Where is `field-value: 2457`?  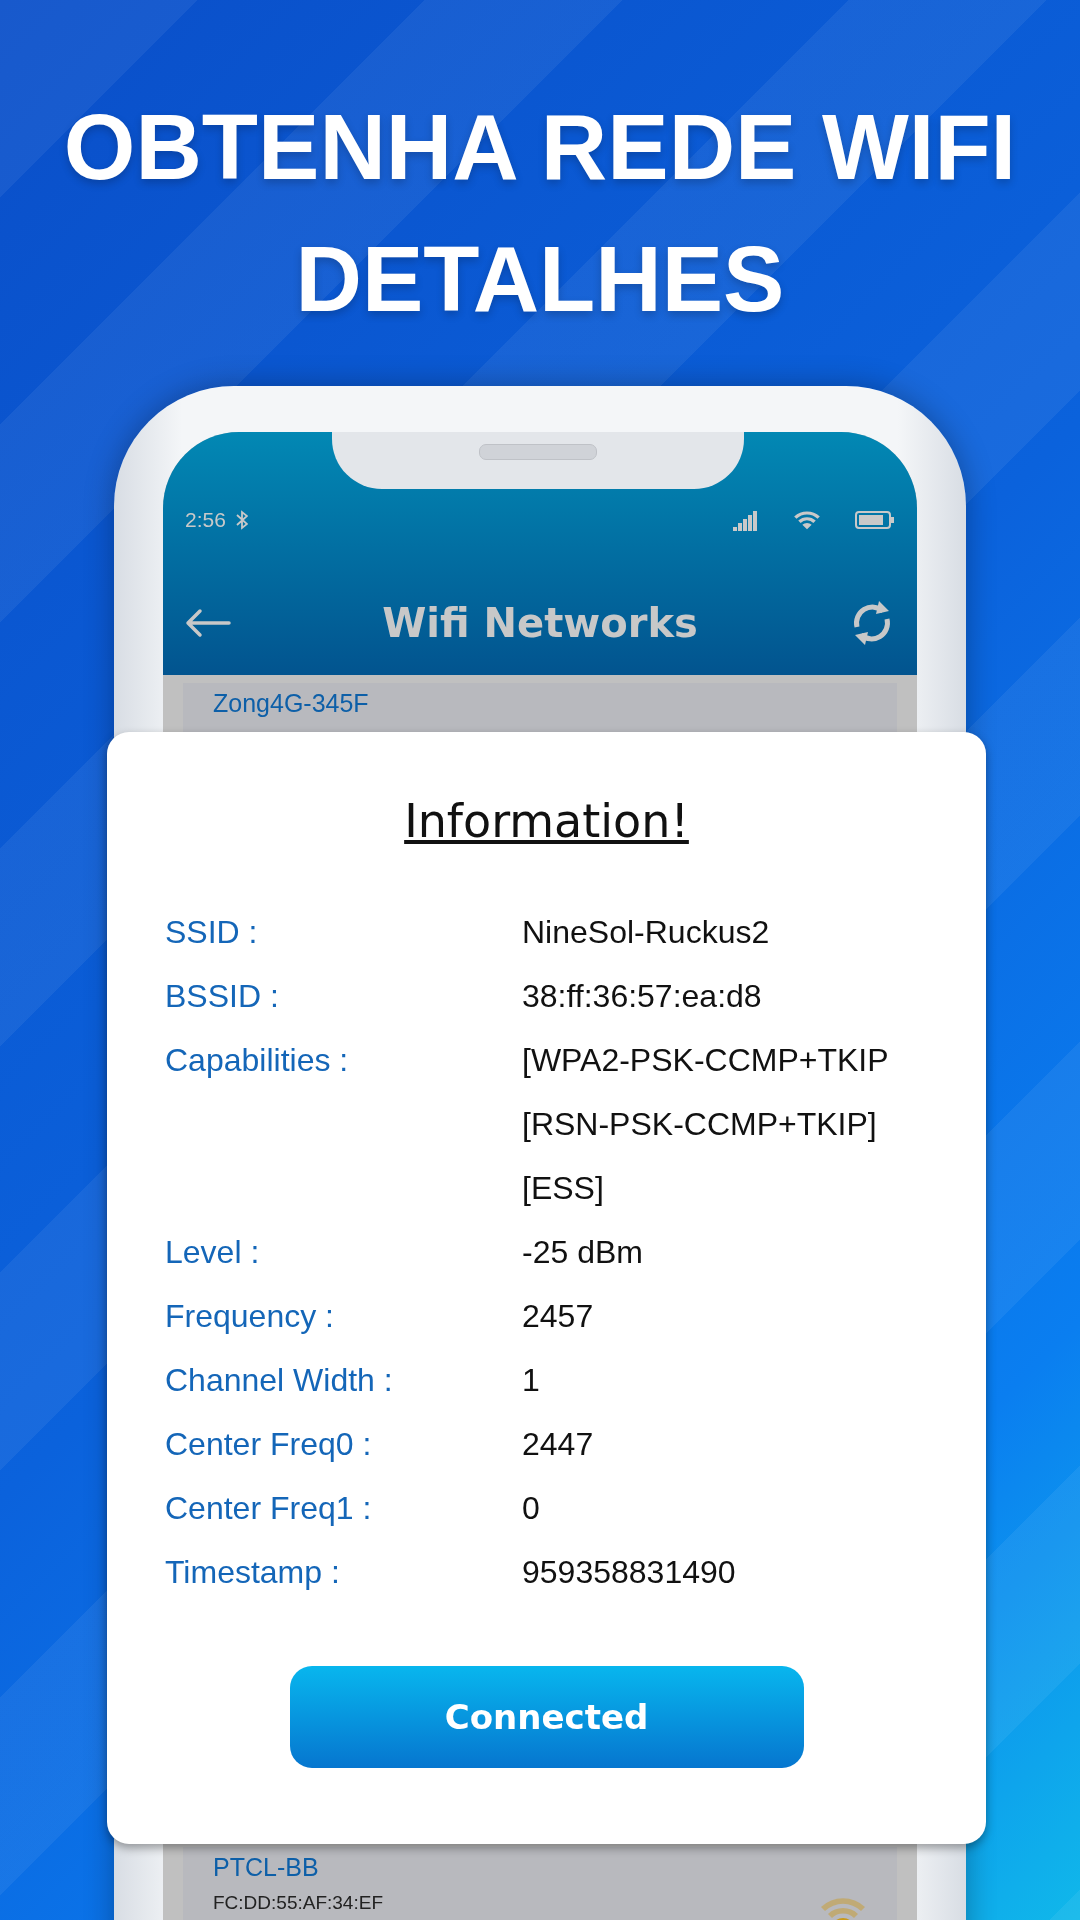
field-value: 2457 is located at coordinates (558, 1316).